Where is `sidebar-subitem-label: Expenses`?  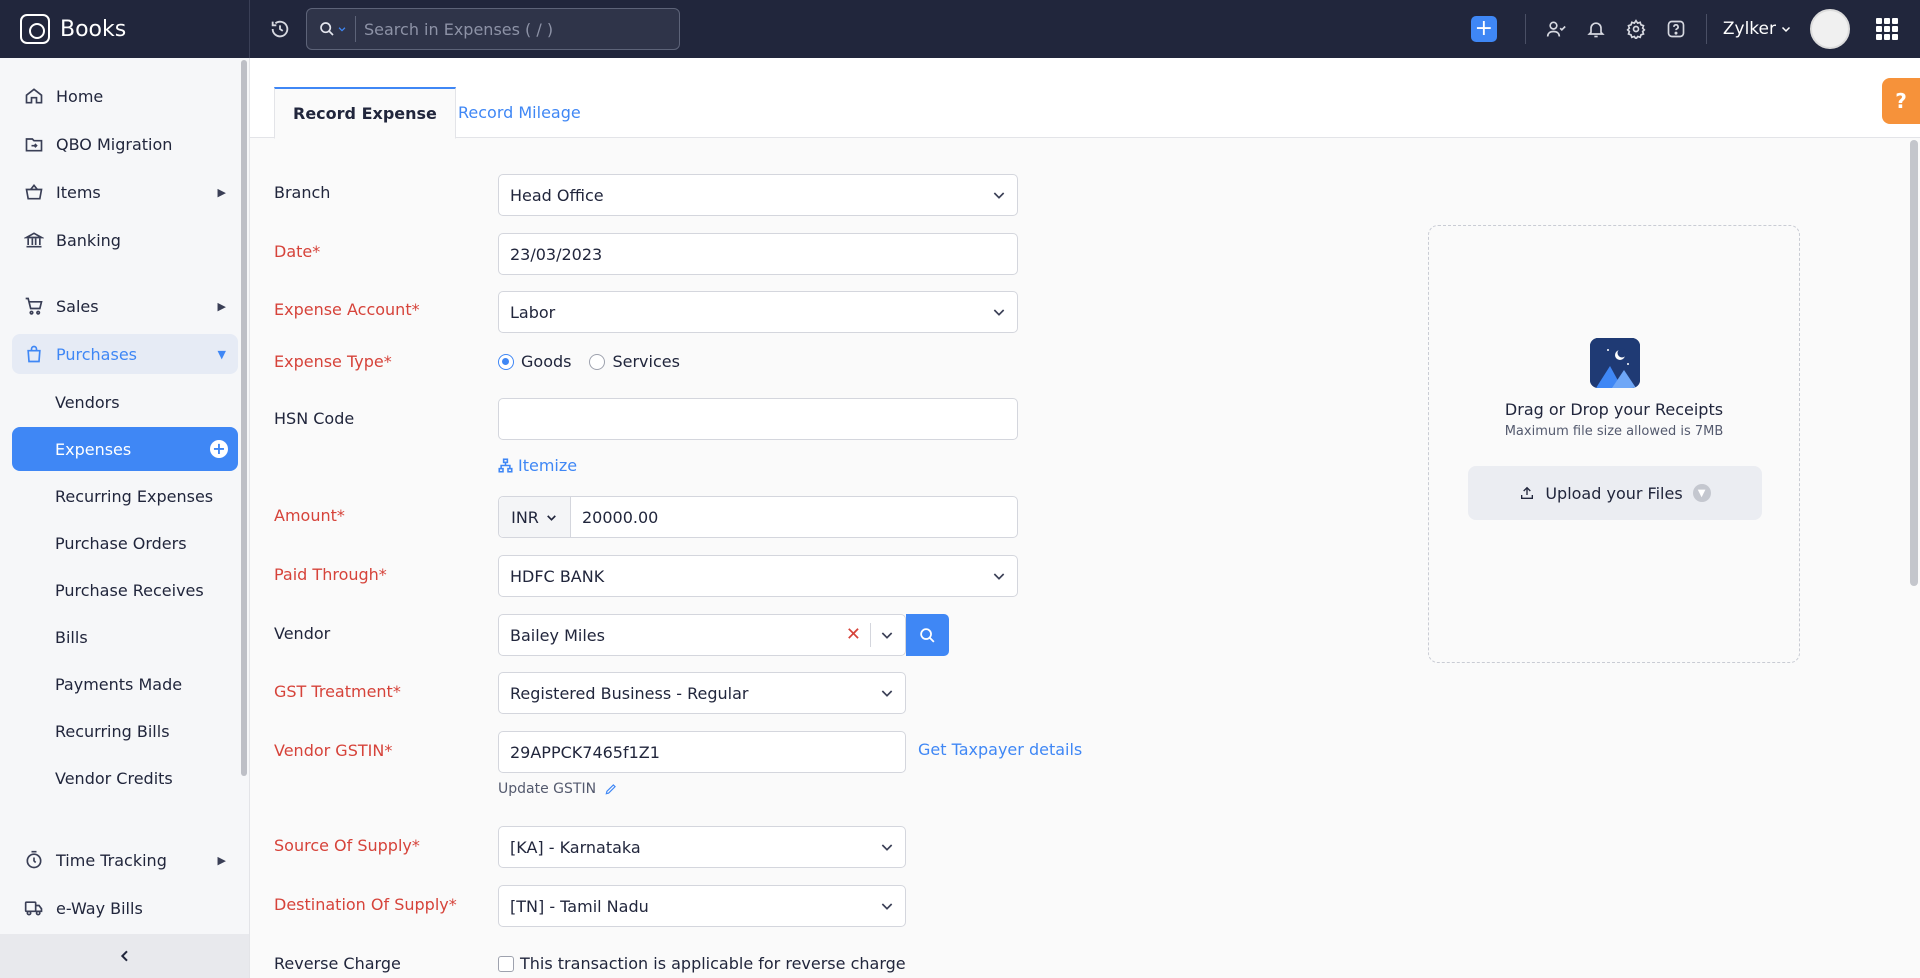 sidebar-subitem-label: Expenses is located at coordinates (93, 449).